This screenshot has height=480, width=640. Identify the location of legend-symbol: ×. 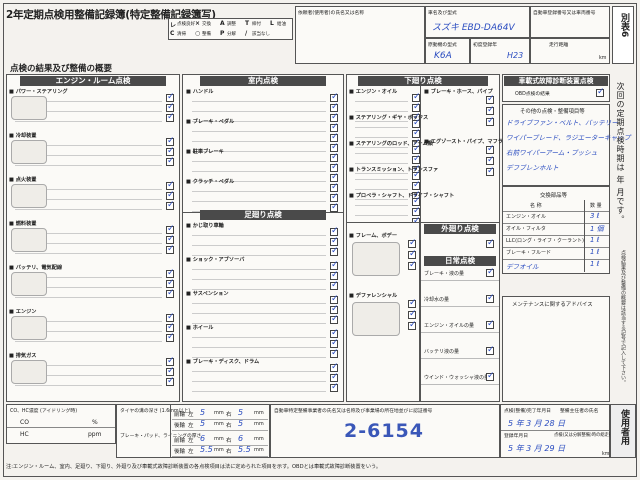
(198, 23).